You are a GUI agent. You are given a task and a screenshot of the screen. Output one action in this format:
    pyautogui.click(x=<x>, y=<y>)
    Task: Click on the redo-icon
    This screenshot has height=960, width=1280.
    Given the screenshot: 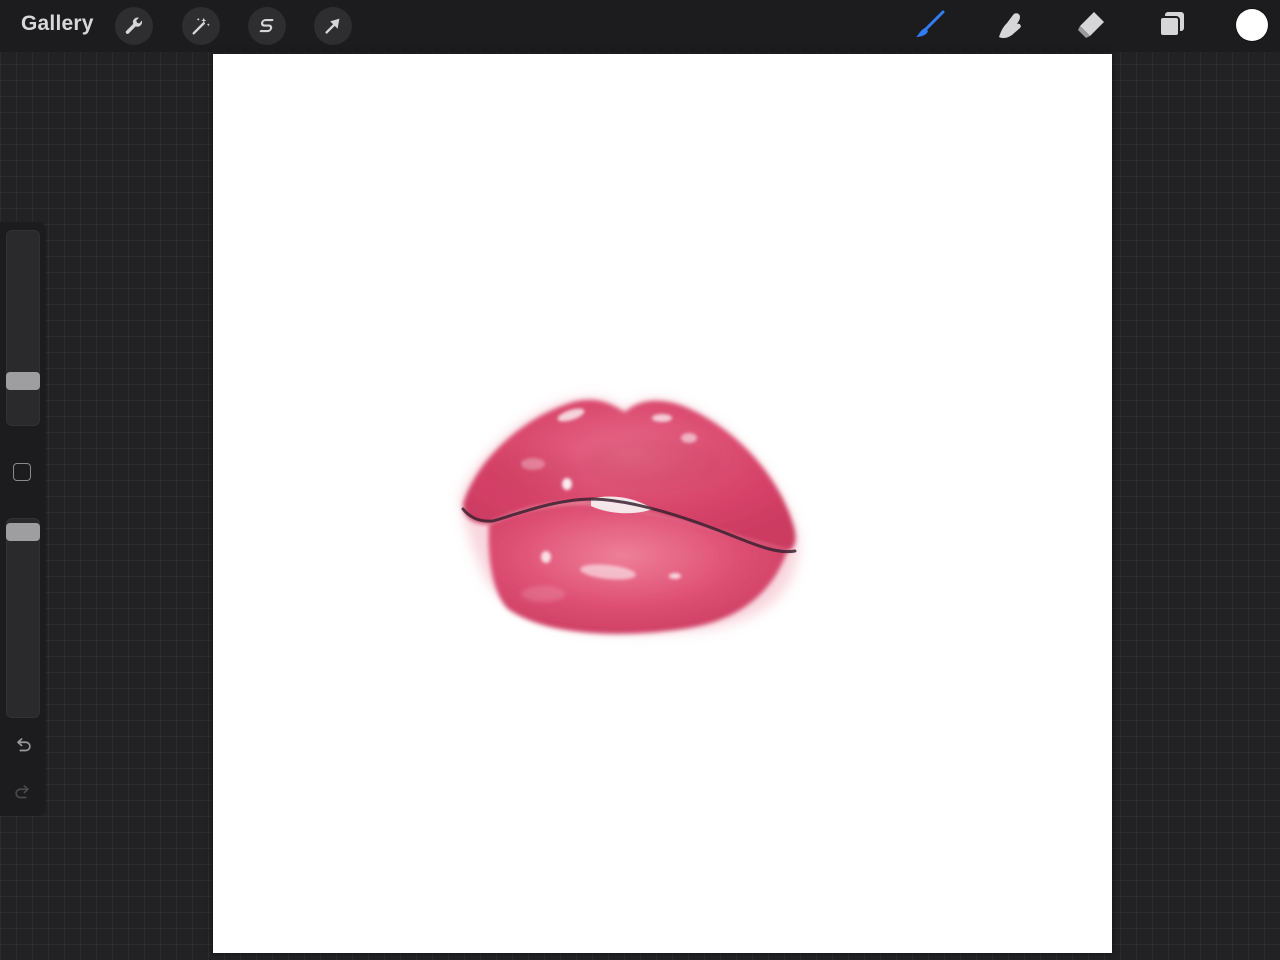 What is the action you would take?
    pyautogui.click(x=23, y=794)
    